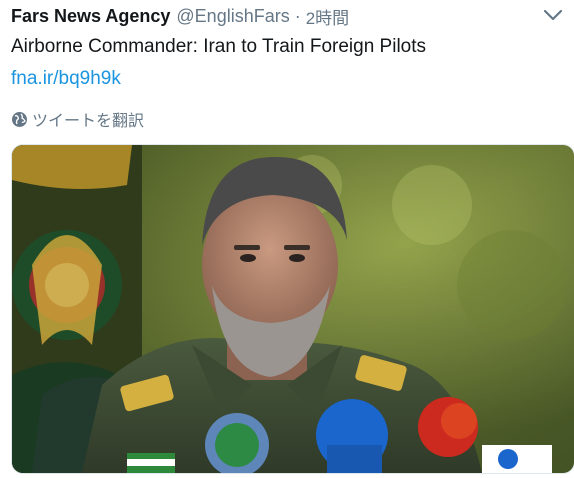 This screenshot has height=478, width=574. Describe the element at coordinates (90, 16) in the screenshot. I see `author-name: Fars News Agency` at that location.